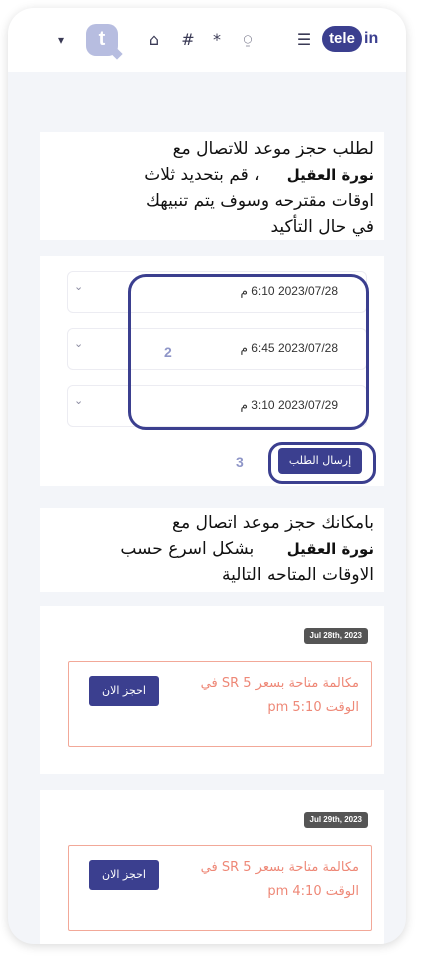  What do you see at coordinates (313, 707) in the screenshot?
I see `slot-time-text: الوقت 5:10 pm` at bounding box center [313, 707].